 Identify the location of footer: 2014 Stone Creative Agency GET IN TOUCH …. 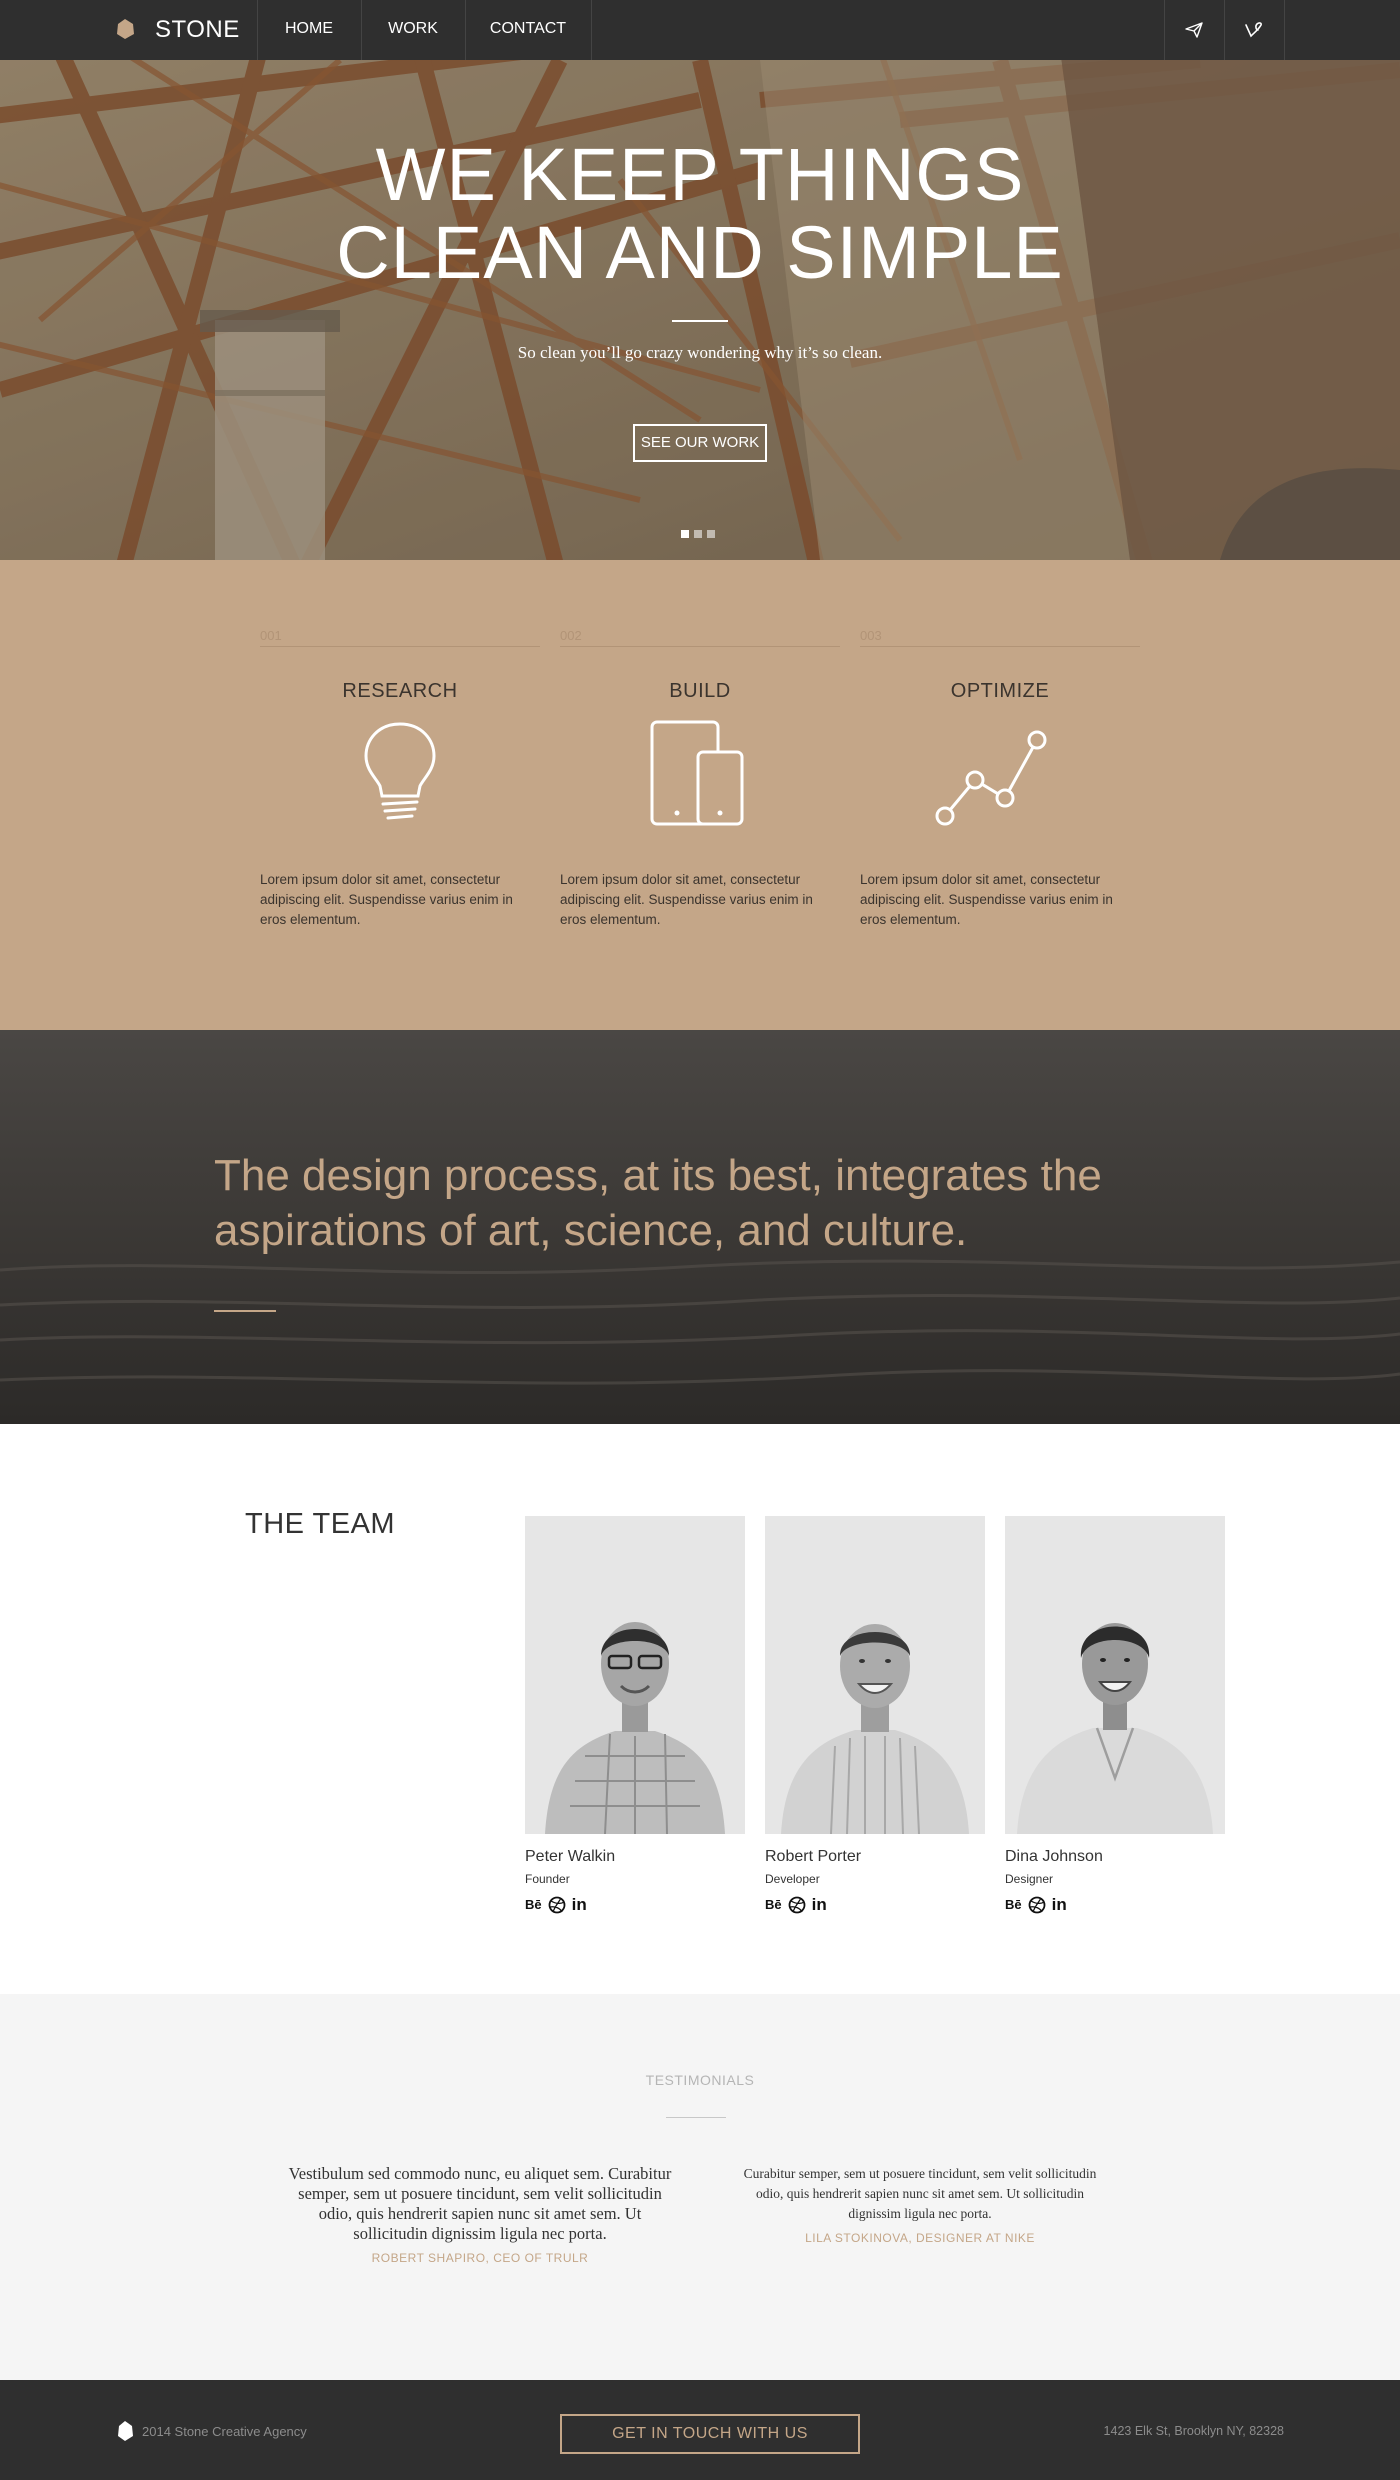
(700, 2430).